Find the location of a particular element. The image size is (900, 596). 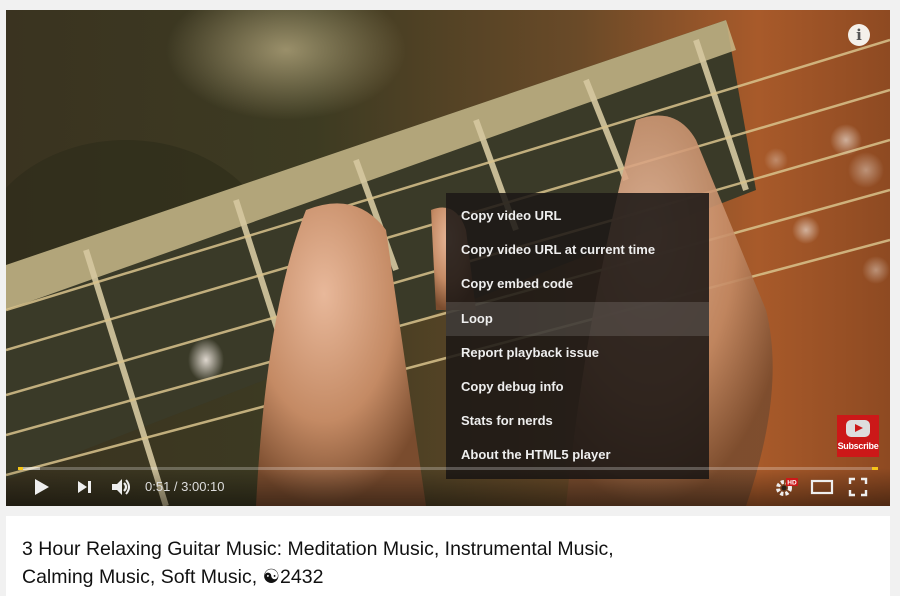

youtube-logo-icon is located at coordinates (858, 428).